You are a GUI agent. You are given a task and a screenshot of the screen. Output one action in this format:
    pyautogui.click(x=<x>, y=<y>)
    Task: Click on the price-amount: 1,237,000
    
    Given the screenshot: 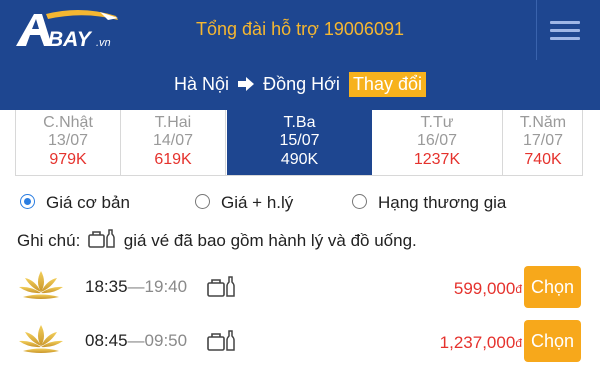 What is the action you would take?
    pyautogui.click(x=477, y=342)
    